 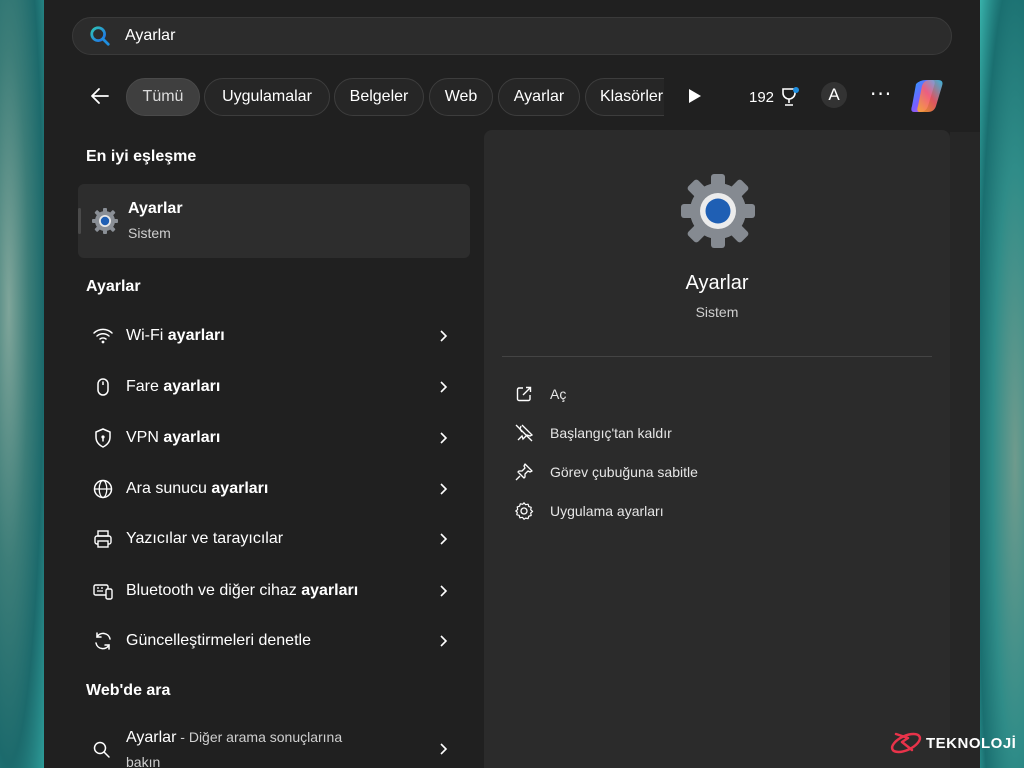 I want to click on action-pin-taskbar: Görev çubuğuna sabitle, so click(x=606, y=472).